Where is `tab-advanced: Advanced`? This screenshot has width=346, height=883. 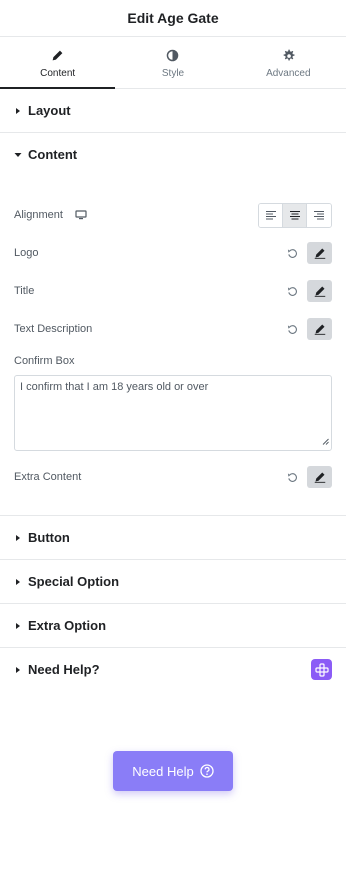 tab-advanced: Advanced is located at coordinates (288, 62).